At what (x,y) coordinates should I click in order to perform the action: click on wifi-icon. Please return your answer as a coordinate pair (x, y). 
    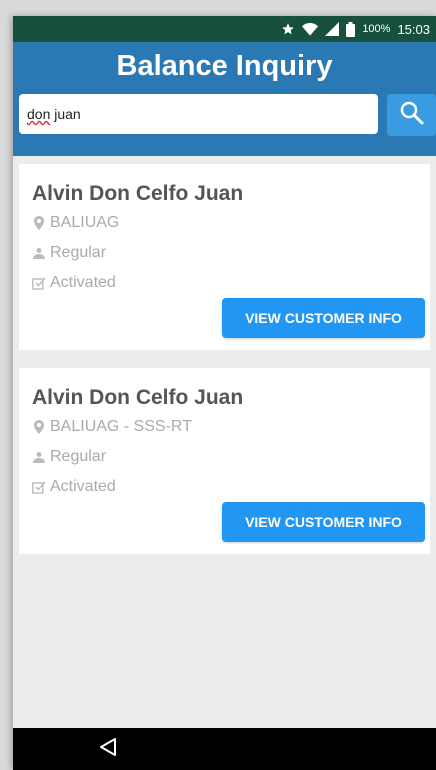
    Looking at the image, I should click on (310, 29).